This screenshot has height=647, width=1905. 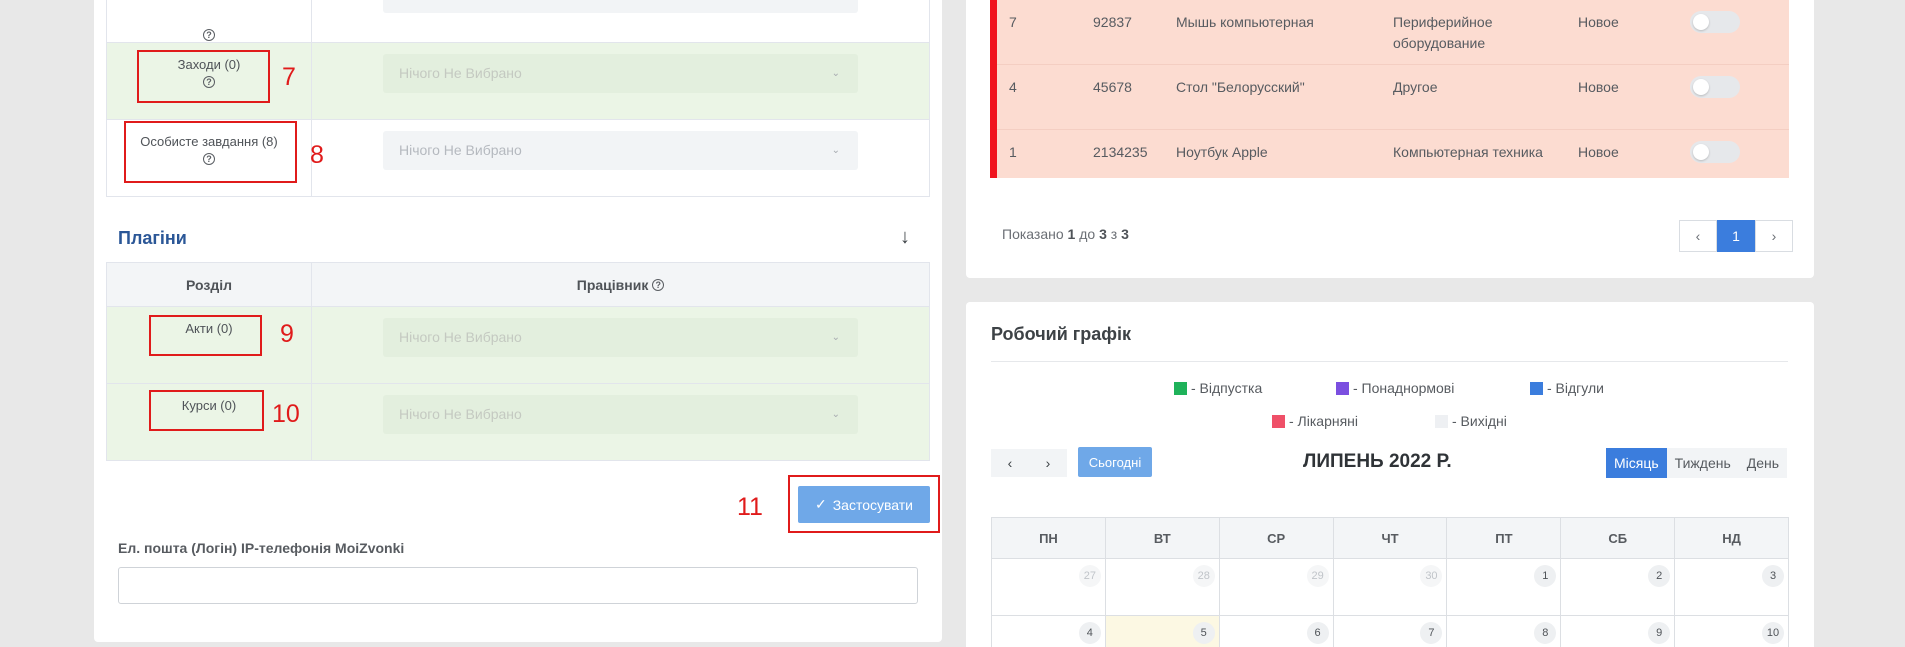 I want to click on pagination: ‹ 1 ›, so click(x=1736, y=236).